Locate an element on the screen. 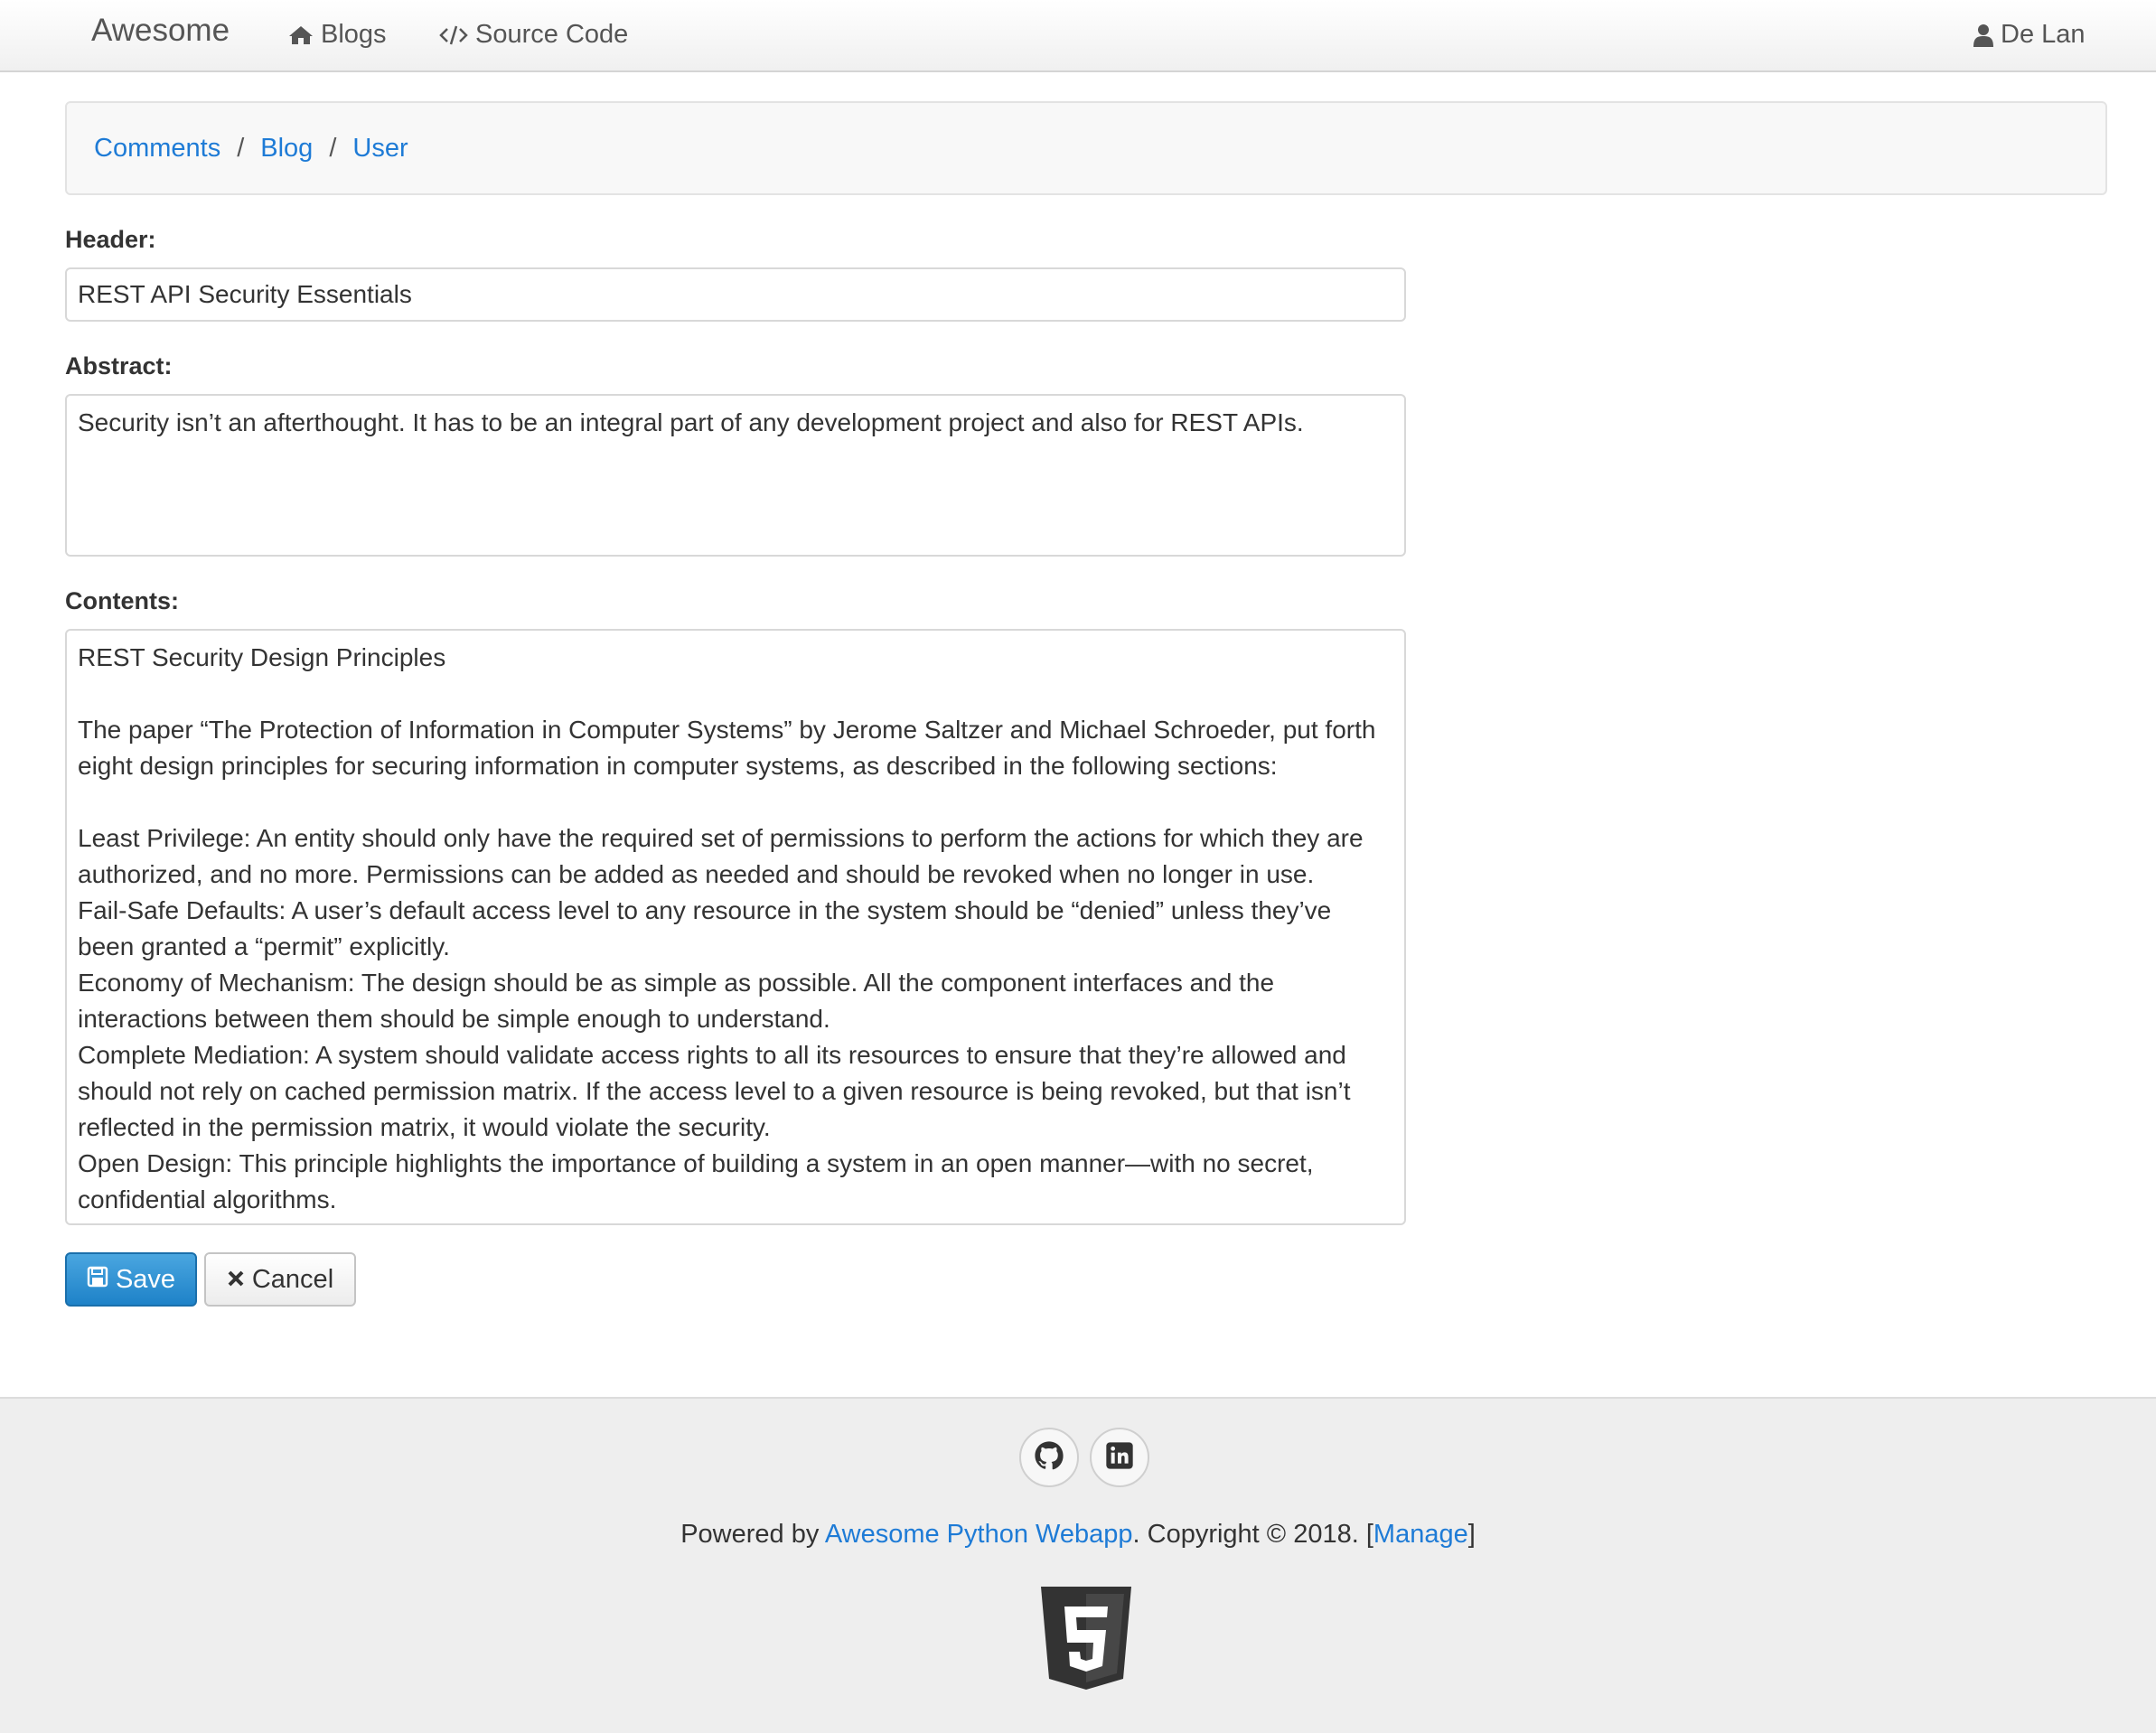 This screenshot has width=2156, height=1733. breadcrumb-blog-link: Blog is located at coordinates (286, 149).